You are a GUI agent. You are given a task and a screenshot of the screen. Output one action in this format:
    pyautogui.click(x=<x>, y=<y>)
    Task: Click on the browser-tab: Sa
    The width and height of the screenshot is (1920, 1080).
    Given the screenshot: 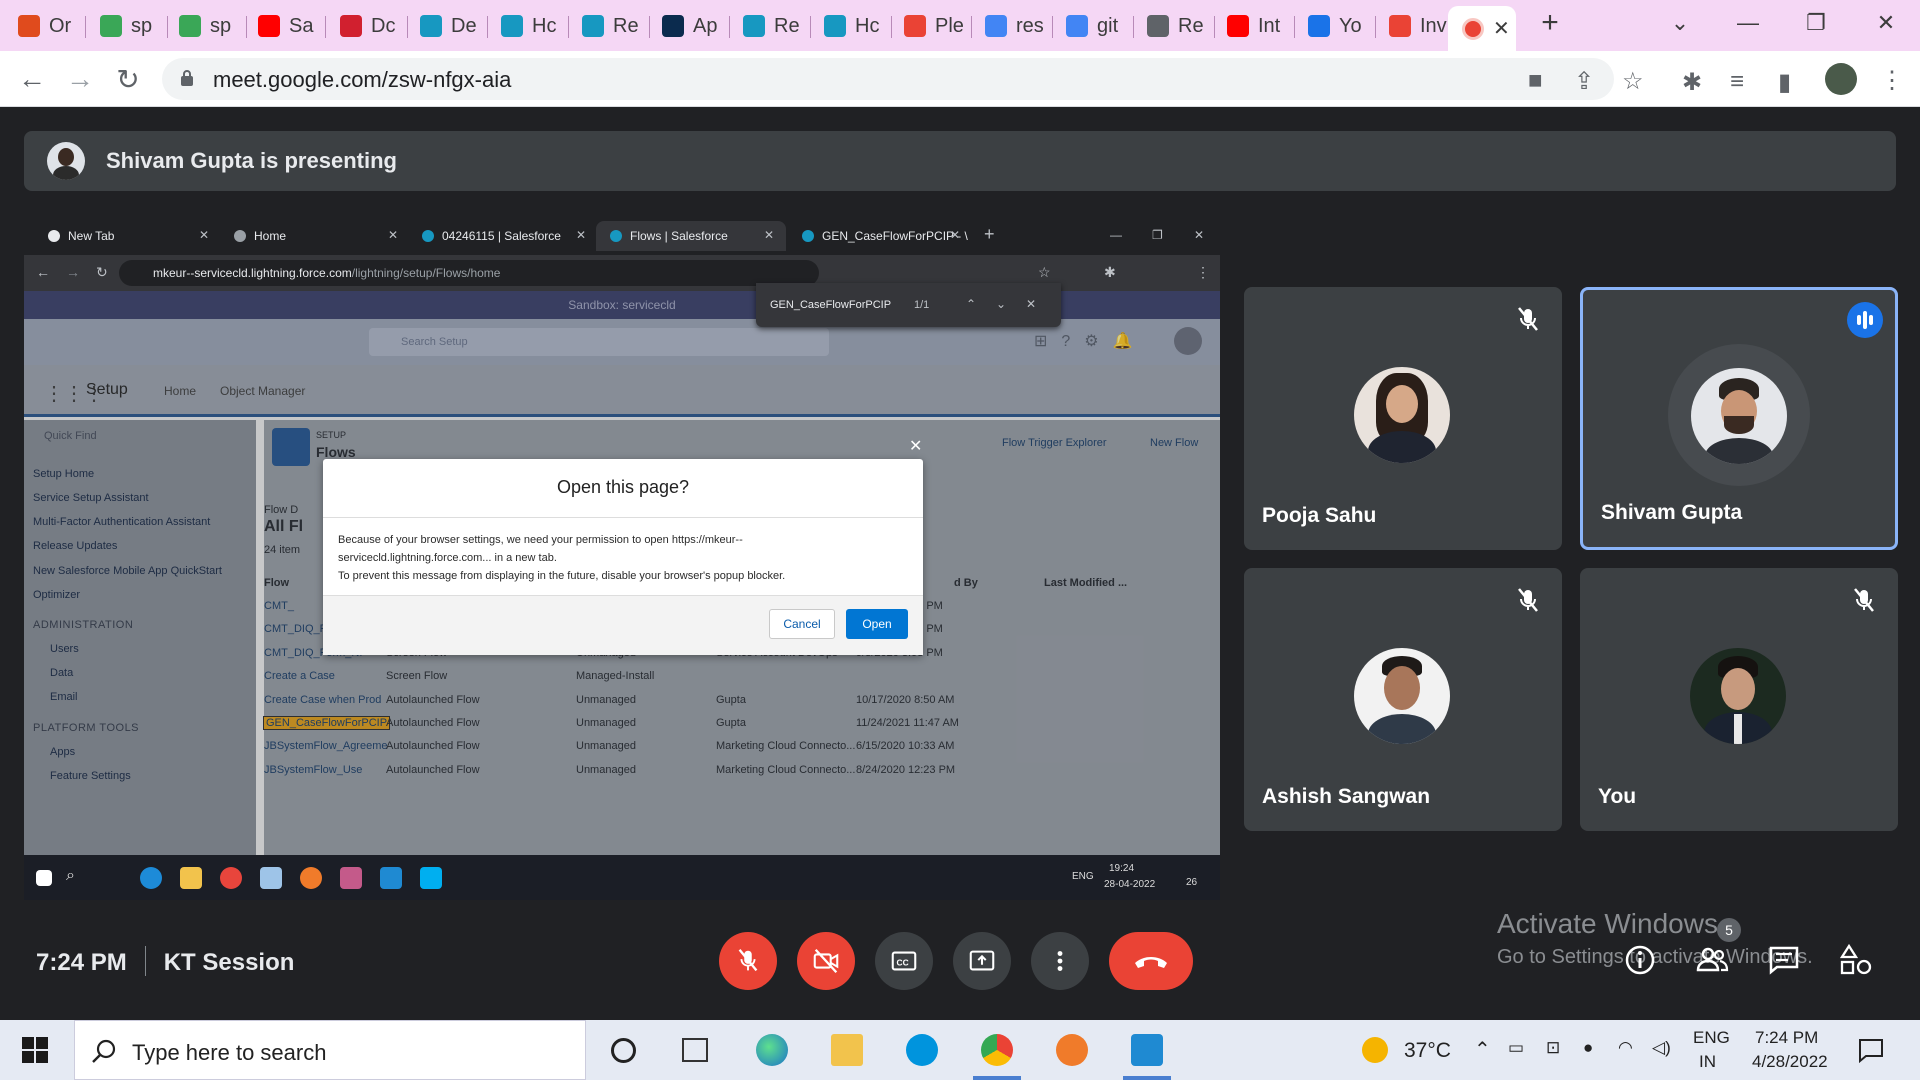 What is the action you would take?
    pyautogui.click(x=284, y=26)
    